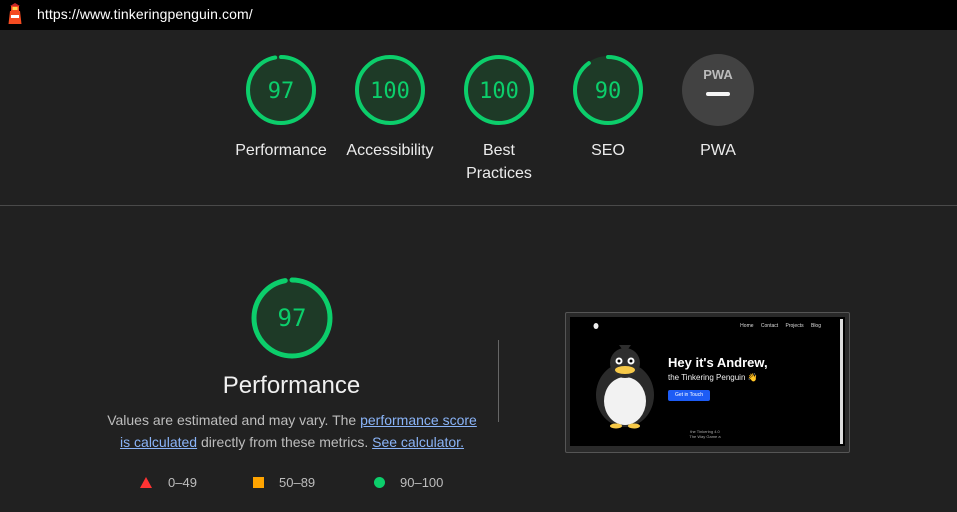 This screenshot has width=957, height=512. I want to click on screenshot-footer: the Tinkering 4.0 The Way Game a, so click(705, 434).